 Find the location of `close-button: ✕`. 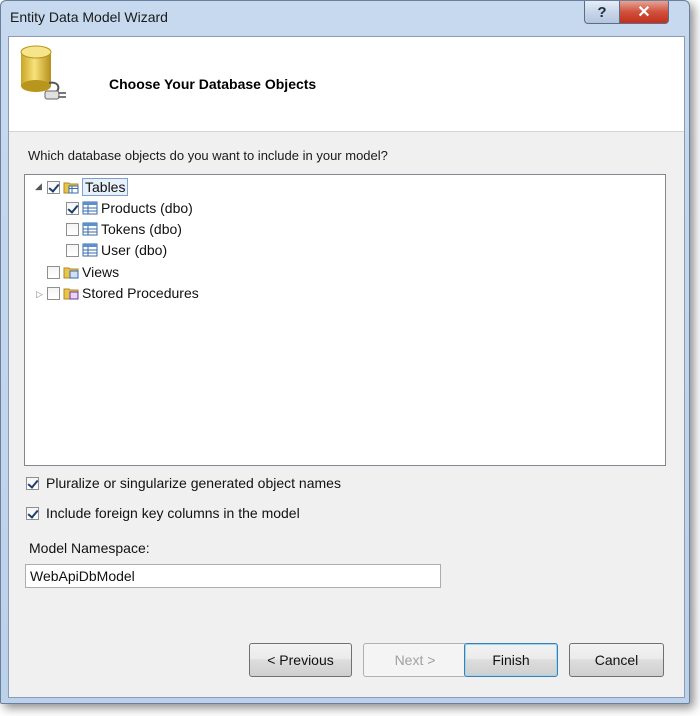

close-button: ✕ is located at coordinates (644, 12).